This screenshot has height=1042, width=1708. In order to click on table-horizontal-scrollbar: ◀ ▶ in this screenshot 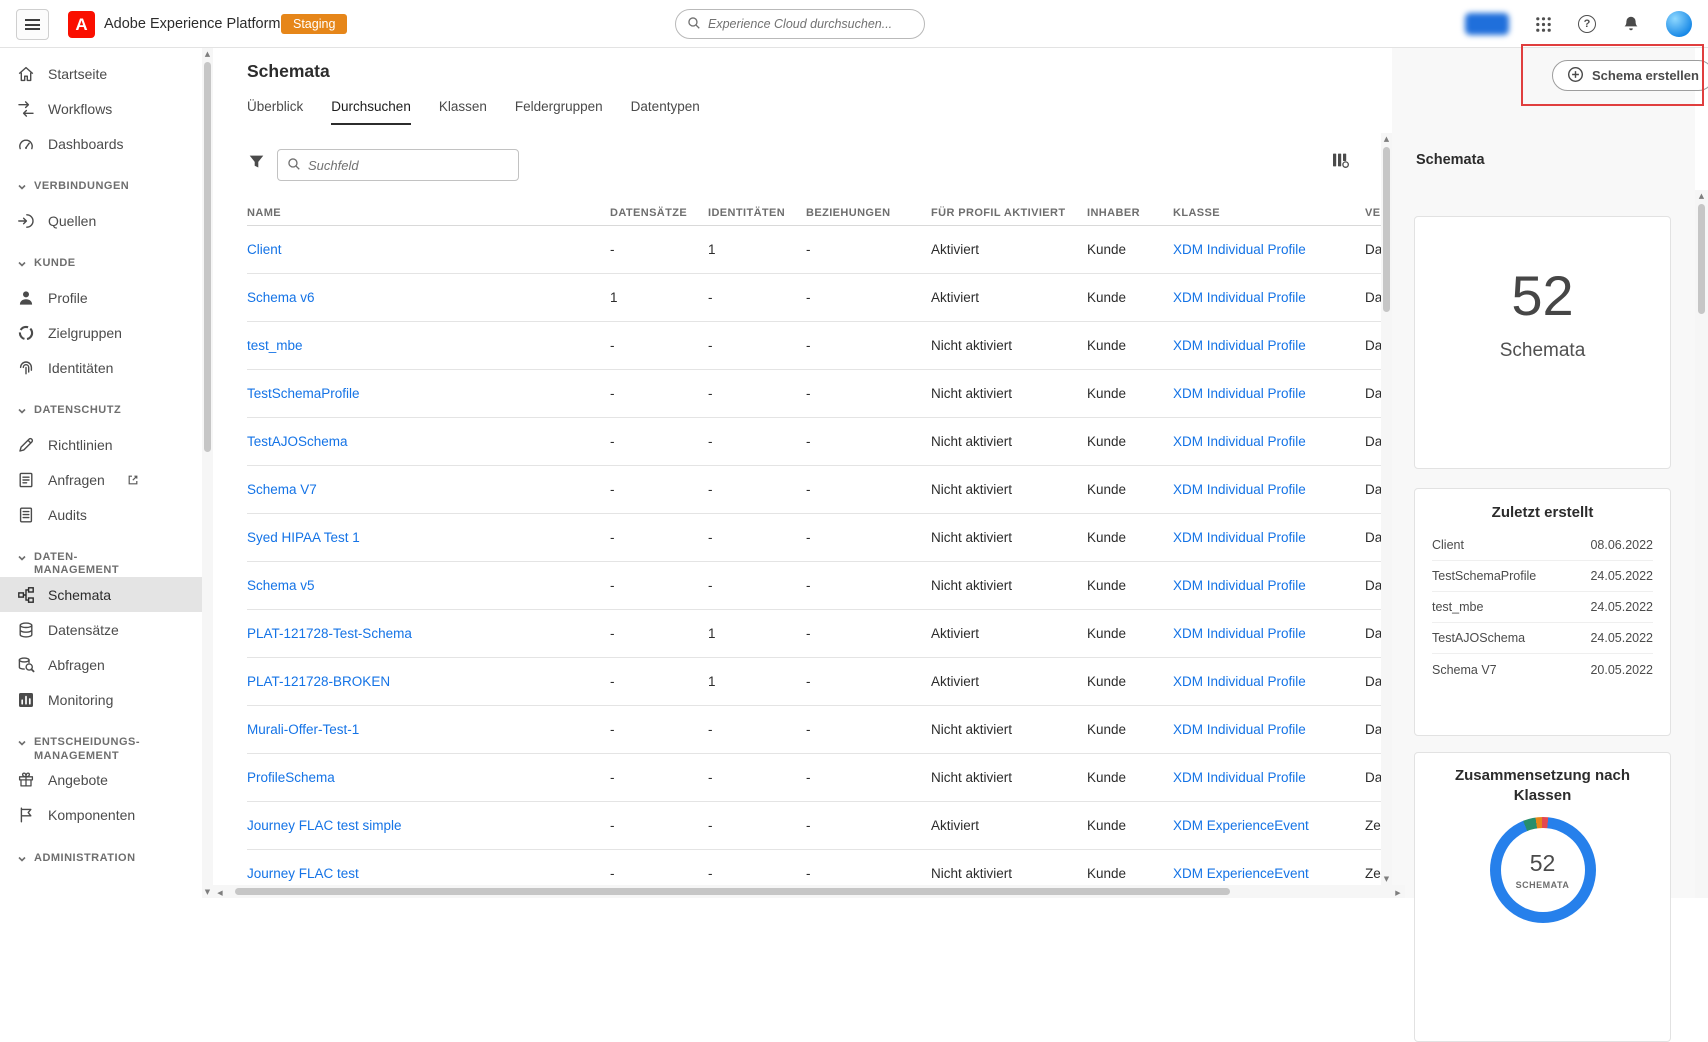, I will do `click(809, 891)`.